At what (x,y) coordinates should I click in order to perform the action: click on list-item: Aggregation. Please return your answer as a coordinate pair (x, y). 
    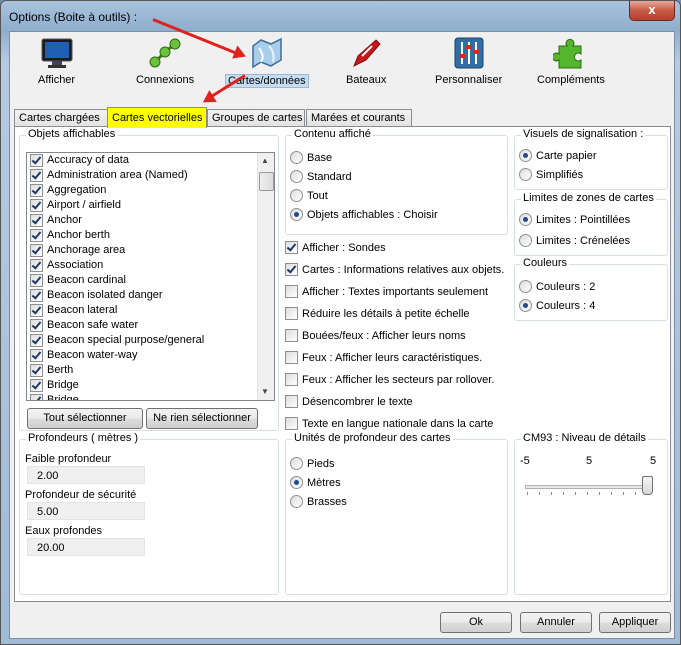
    Looking at the image, I should click on (150, 190).